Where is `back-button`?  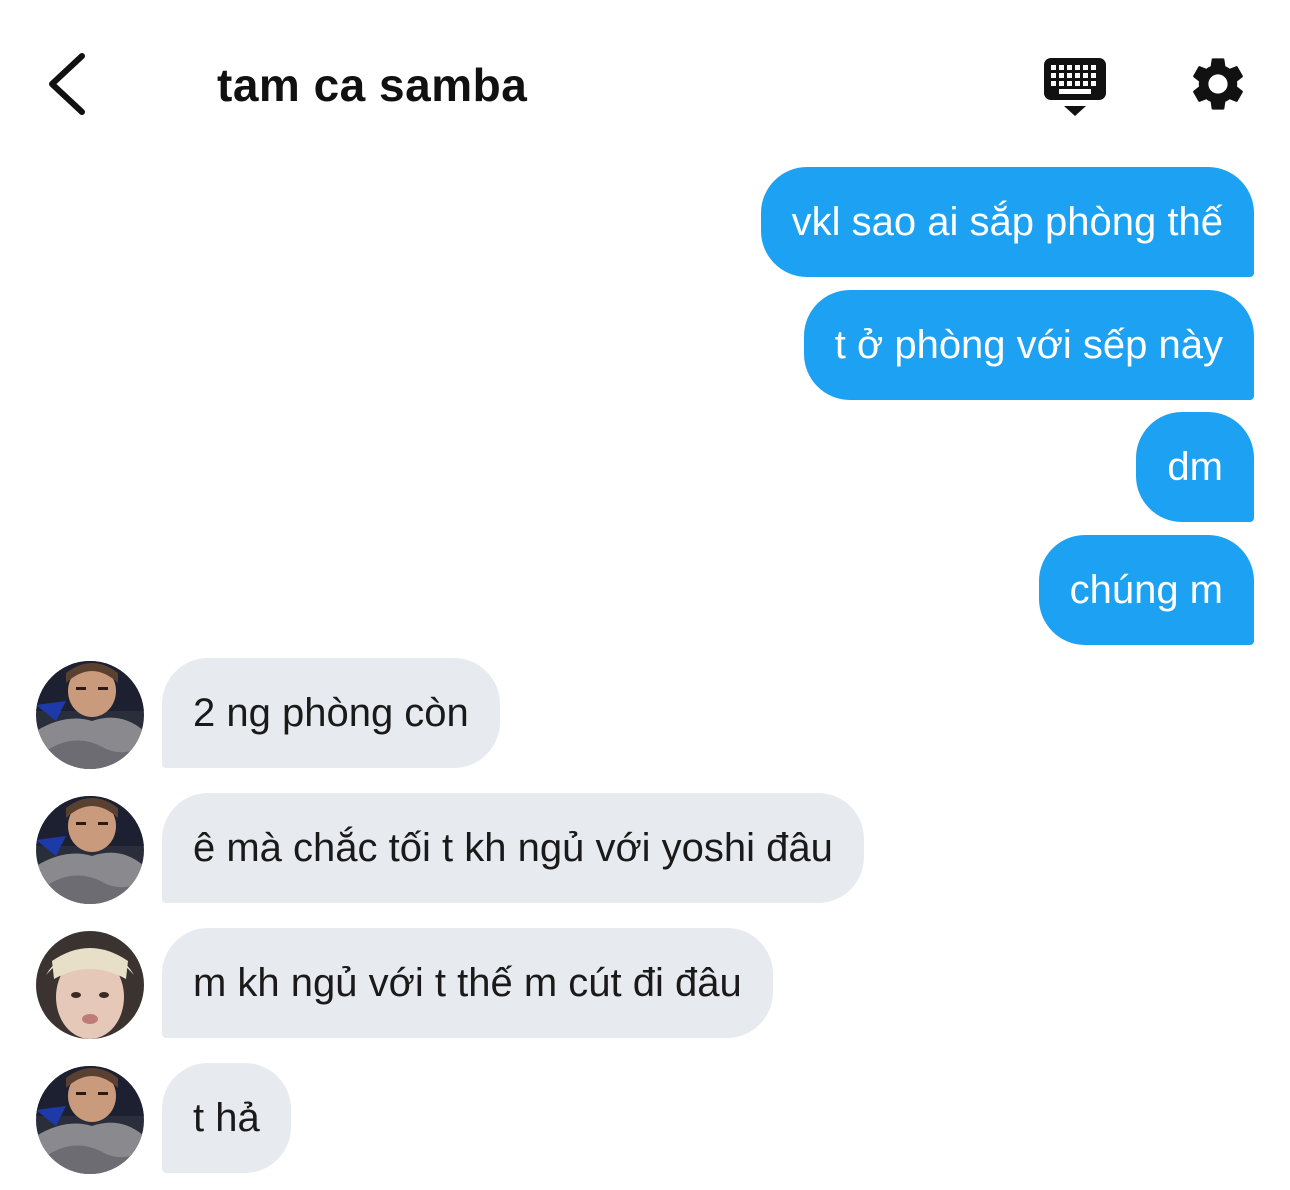 back-button is located at coordinates (66, 84).